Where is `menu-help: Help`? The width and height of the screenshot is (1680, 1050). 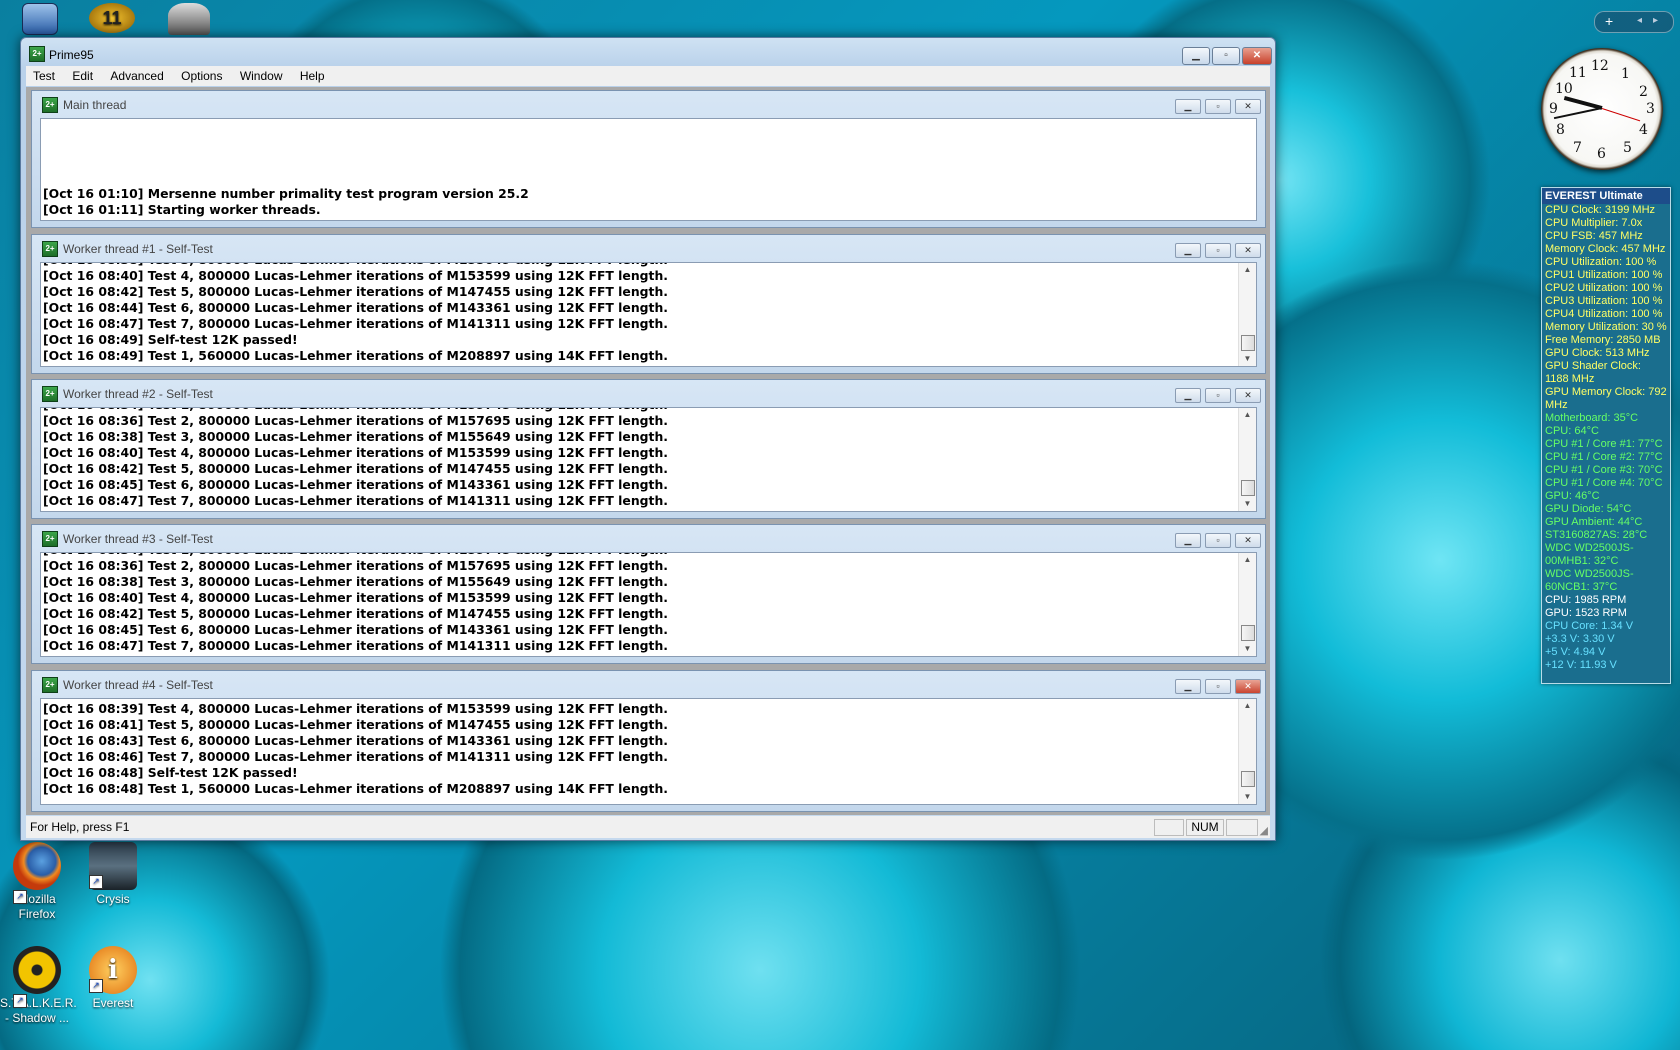
menu-help: Help is located at coordinates (312, 74).